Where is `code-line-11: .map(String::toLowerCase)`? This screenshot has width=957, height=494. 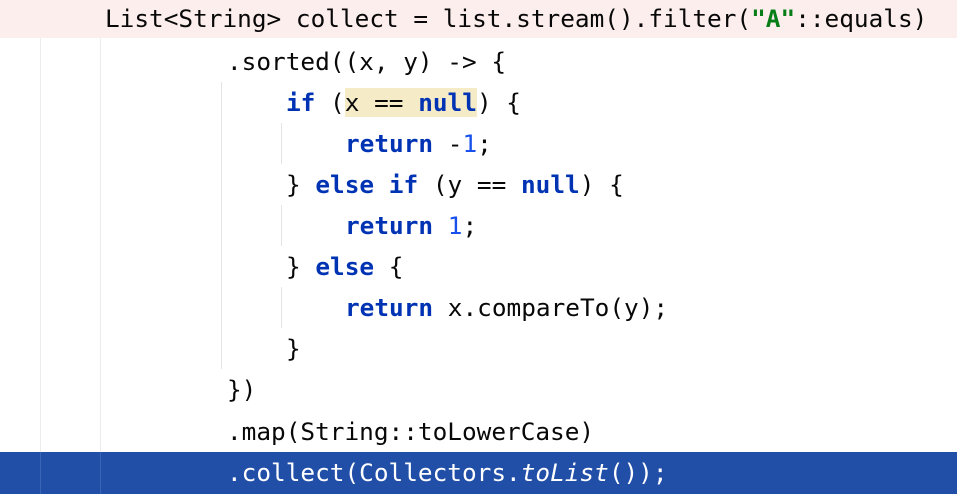 code-line-11: .map(String::toLowerCase) is located at coordinates (478, 431).